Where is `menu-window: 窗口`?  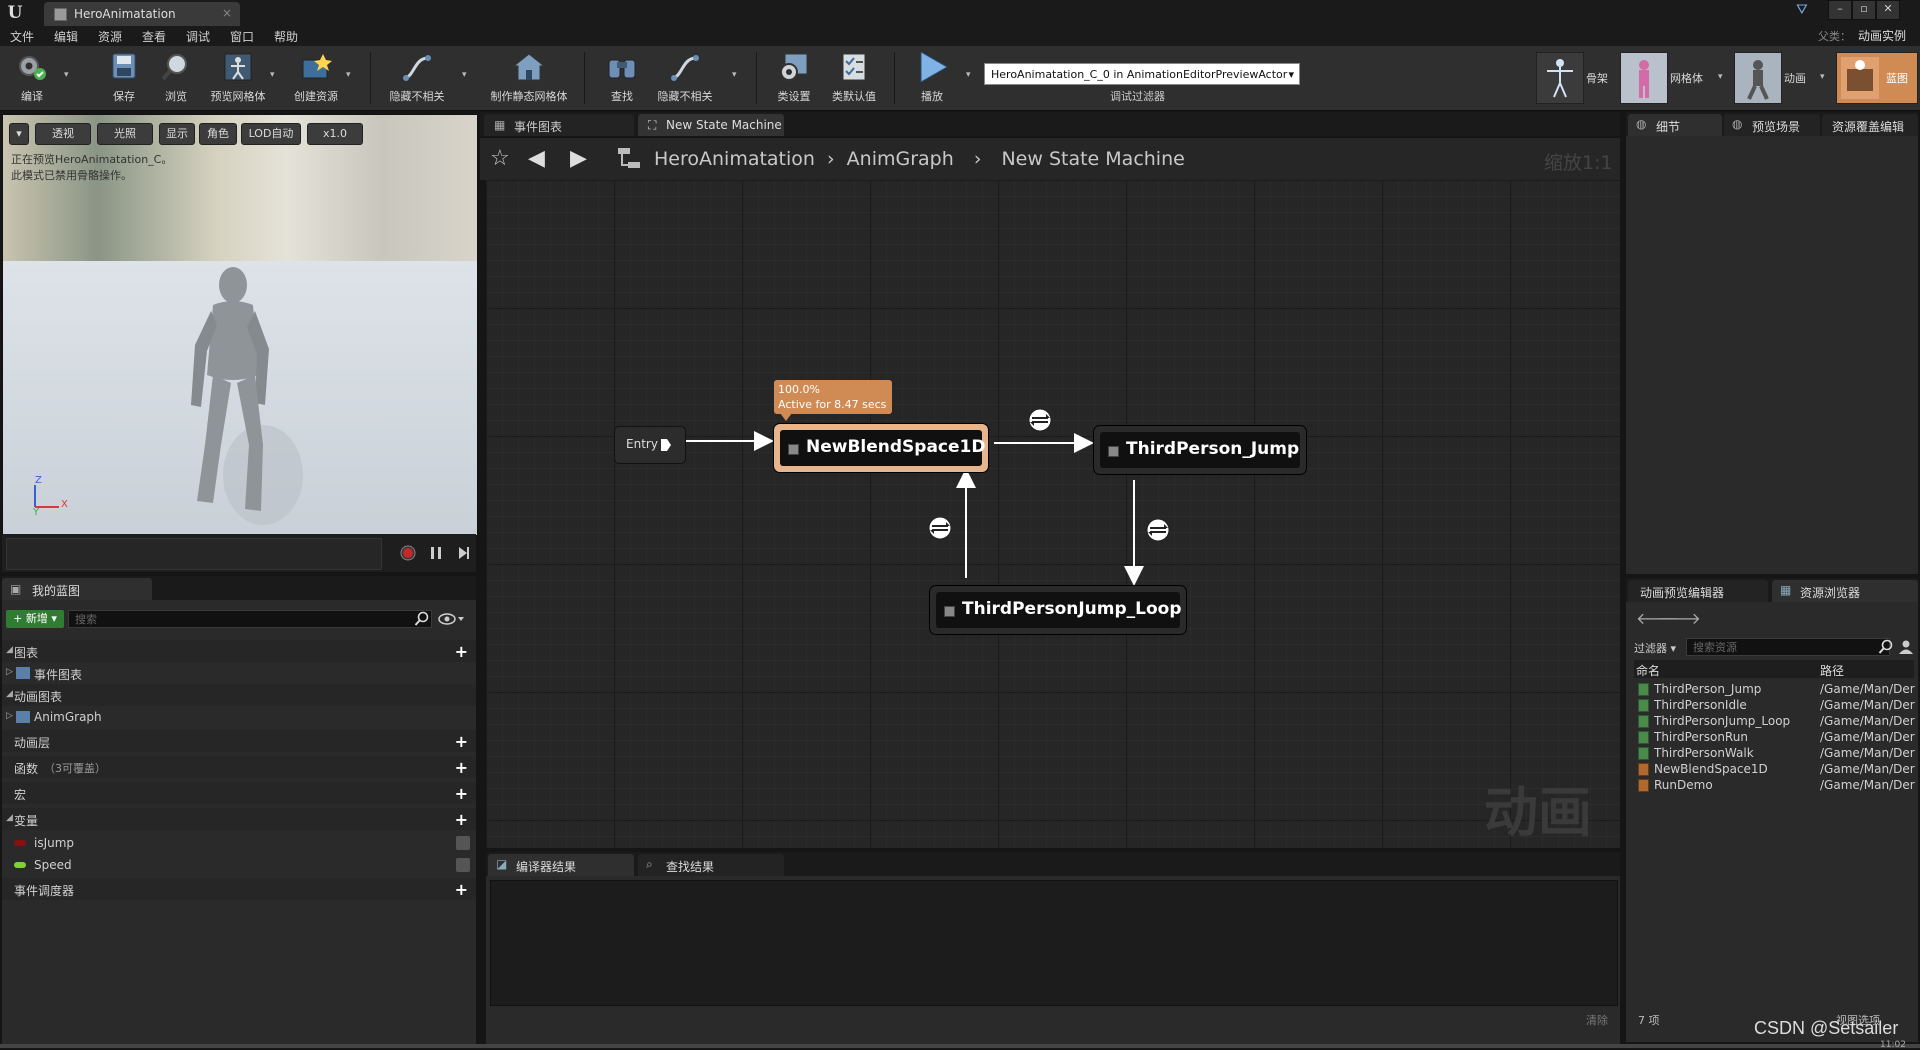 menu-window: 窗口 is located at coordinates (242, 36).